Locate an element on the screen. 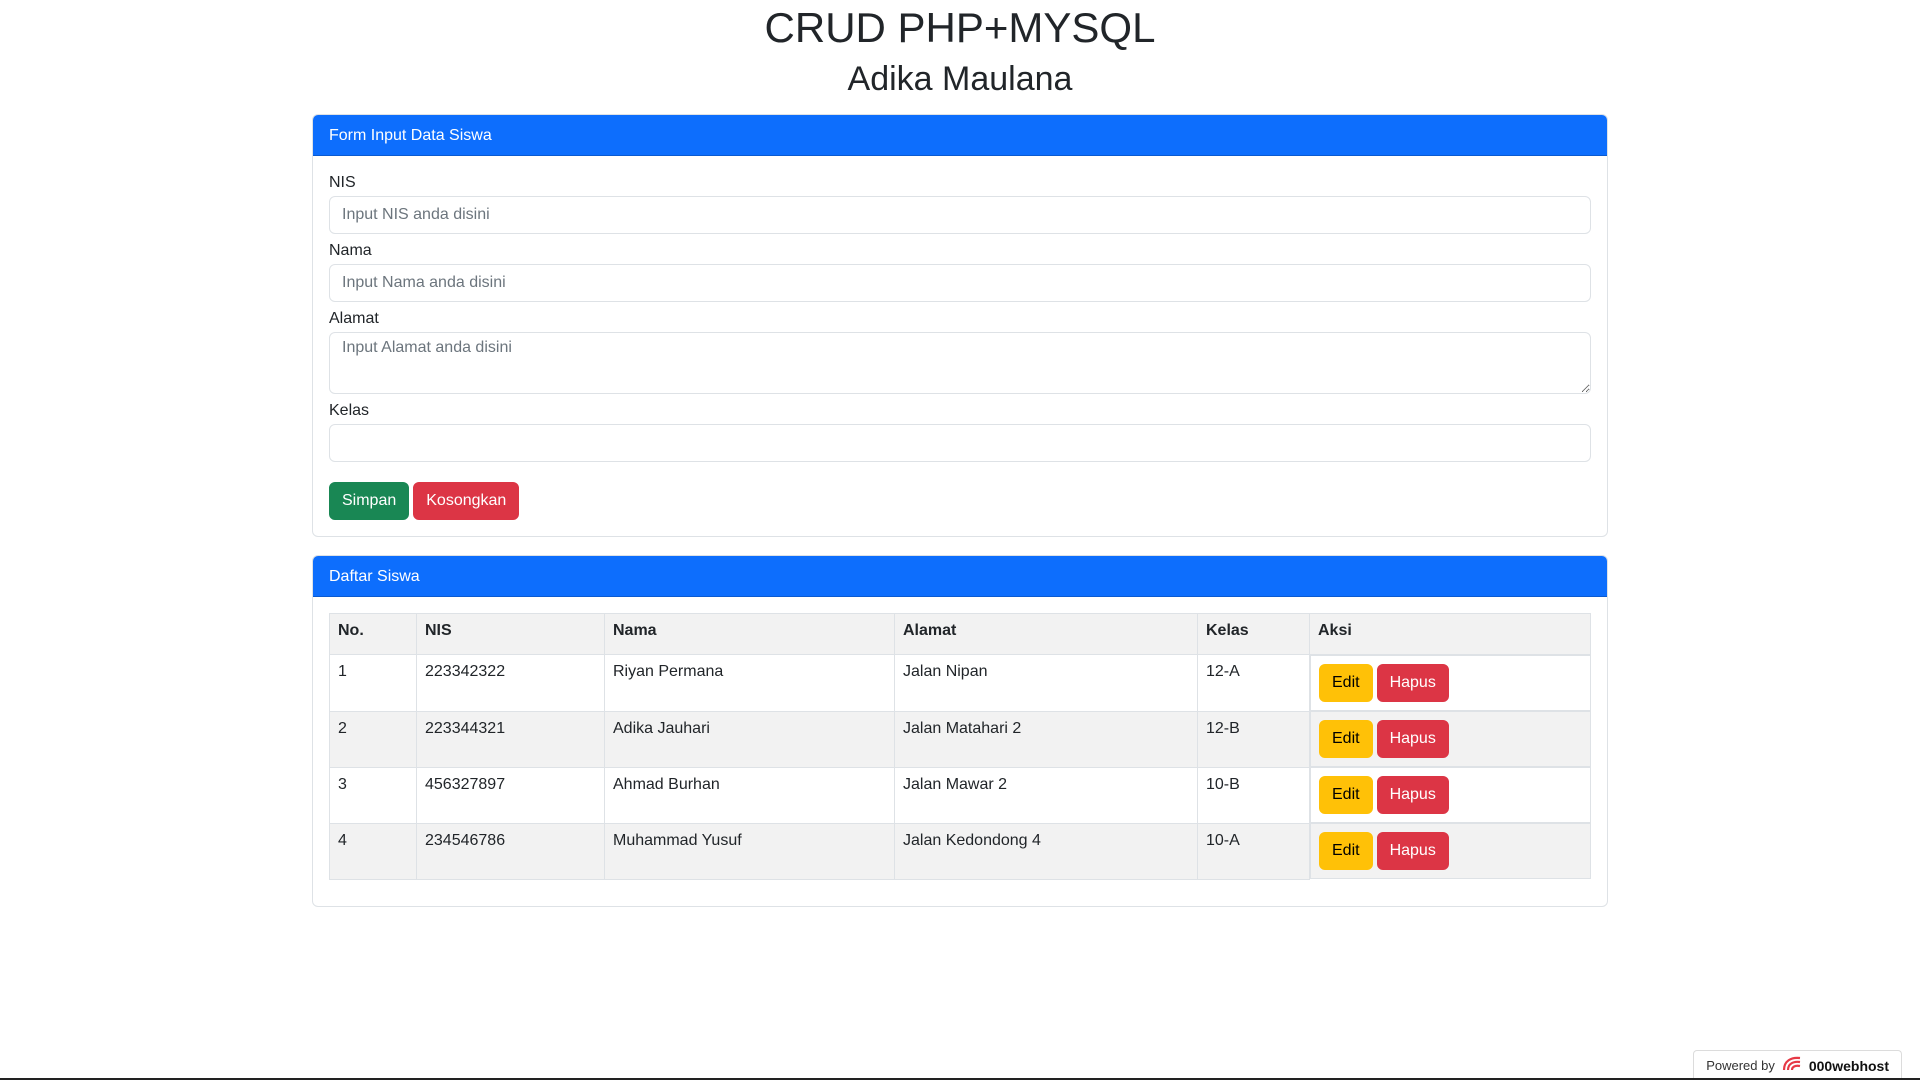 The width and height of the screenshot is (1920, 1080). column-header-no: No. is located at coordinates (373, 634).